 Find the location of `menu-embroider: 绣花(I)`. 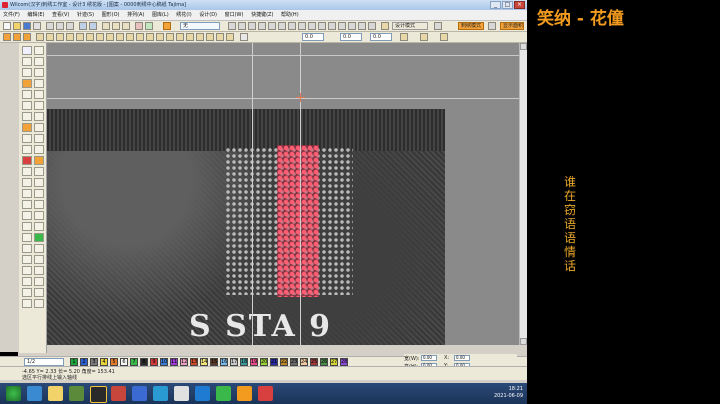

menu-embroider: 绣花(I) is located at coordinates (183, 15).